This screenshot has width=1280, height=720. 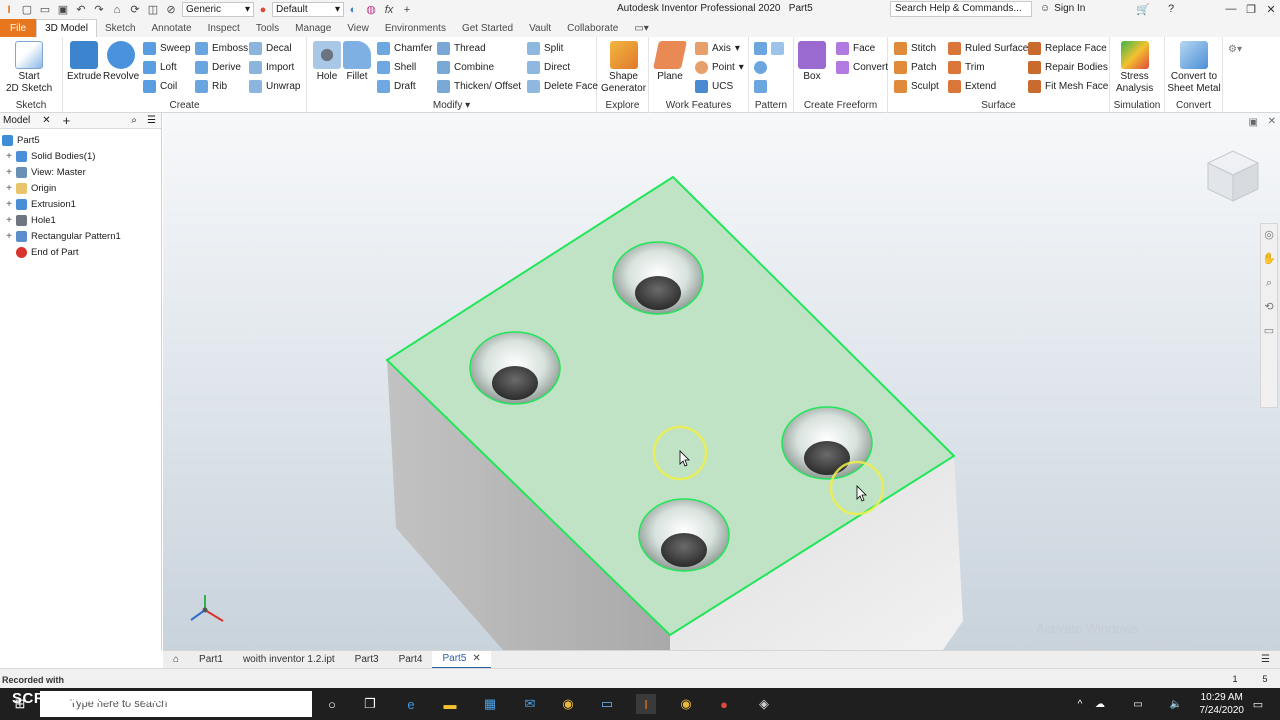 I want to click on appearance-select: Generic ▾, so click(x=218, y=9).